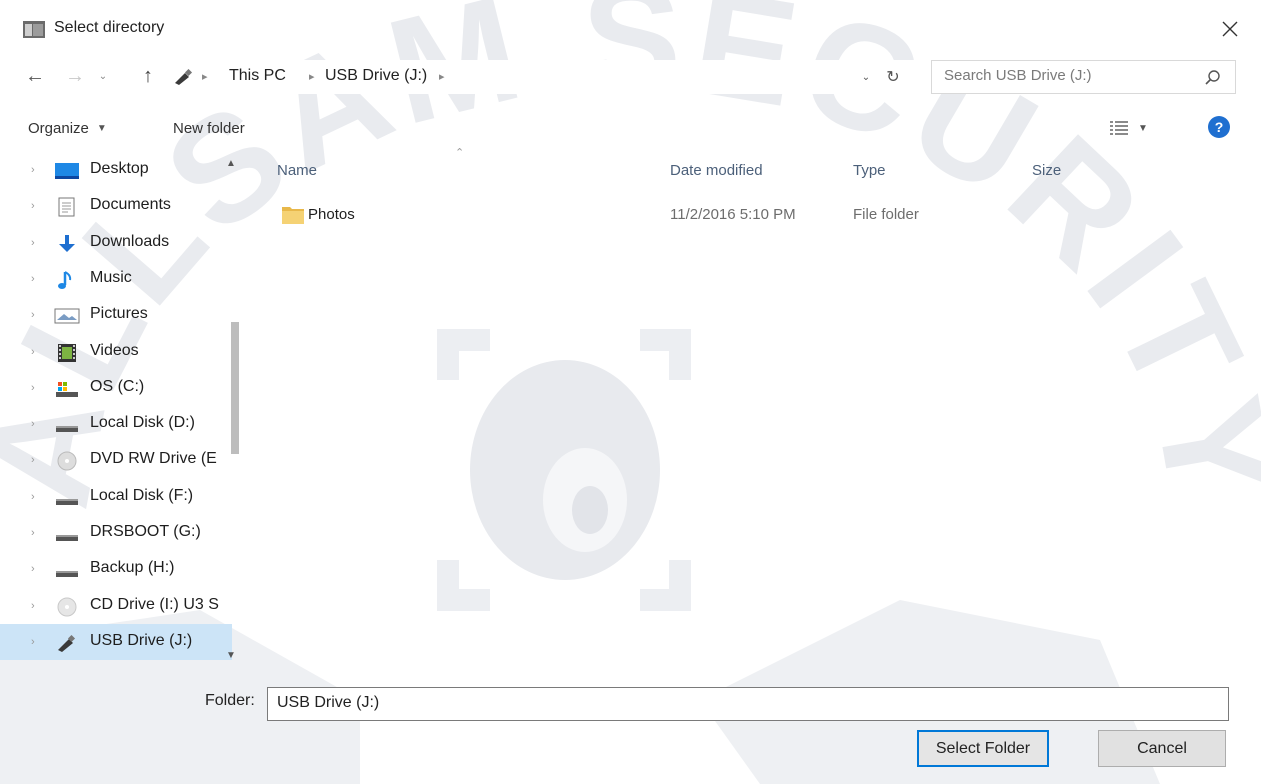 This screenshot has height=784, width=1261. I want to click on sidebar-item: › USB Drive (J:), so click(116, 642).